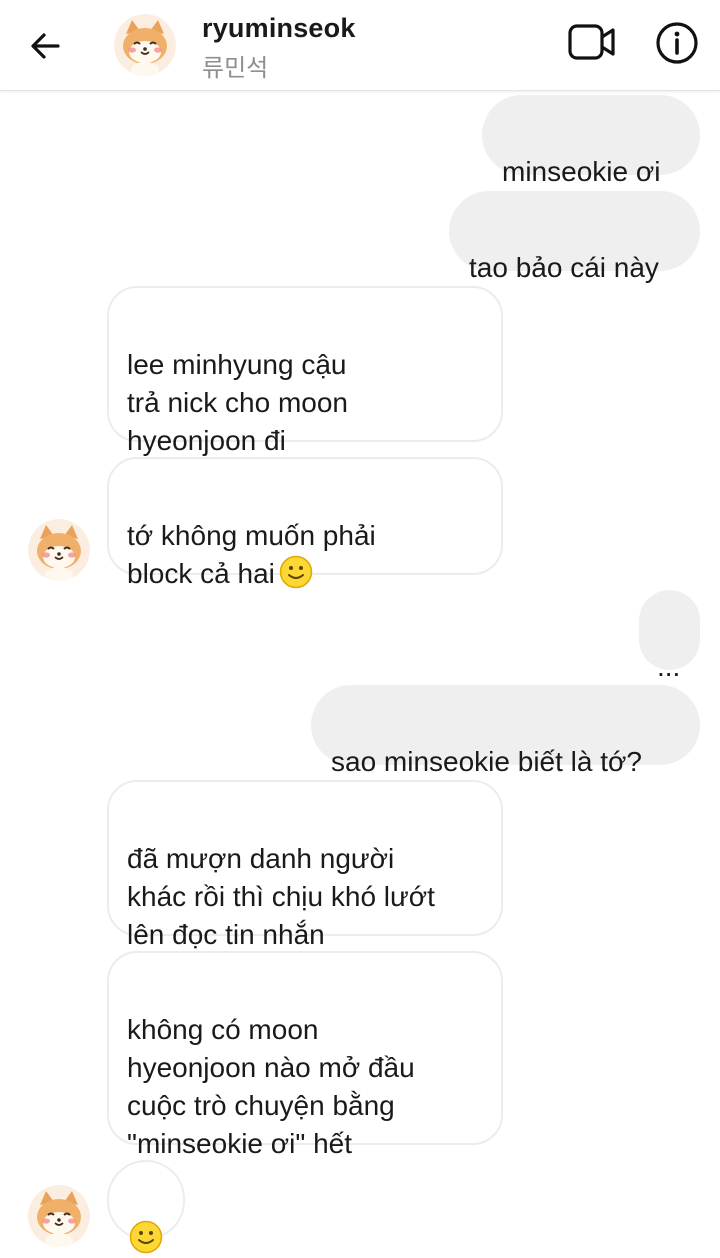 The width and height of the screenshot is (720, 1258). What do you see at coordinates (592, 42) in the screenshot?
I see `video-call-icon` at bounding box center [592, 42].